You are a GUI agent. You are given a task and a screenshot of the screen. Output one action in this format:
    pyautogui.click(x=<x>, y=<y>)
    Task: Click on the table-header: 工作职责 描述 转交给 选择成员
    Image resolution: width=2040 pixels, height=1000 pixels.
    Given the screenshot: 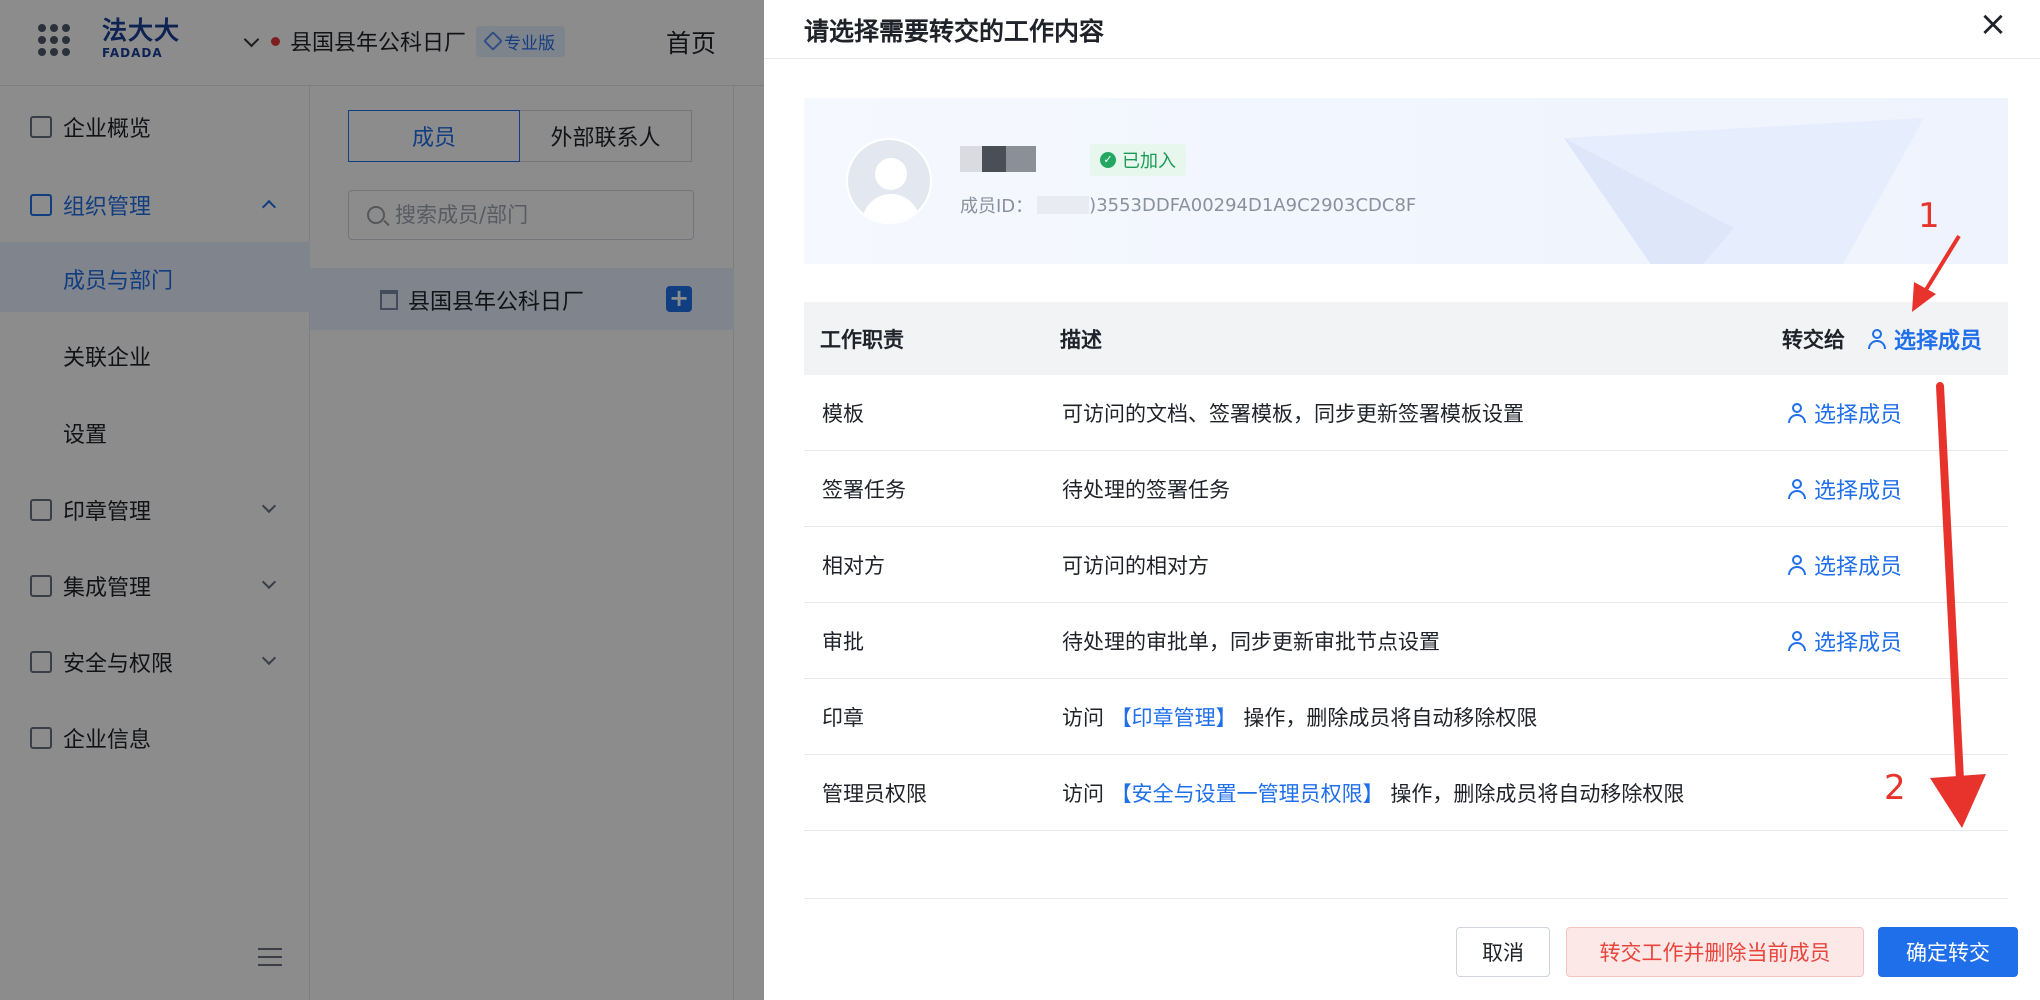 What is the action you would take?
    pyautogui.click(x=1406, y=338)
    